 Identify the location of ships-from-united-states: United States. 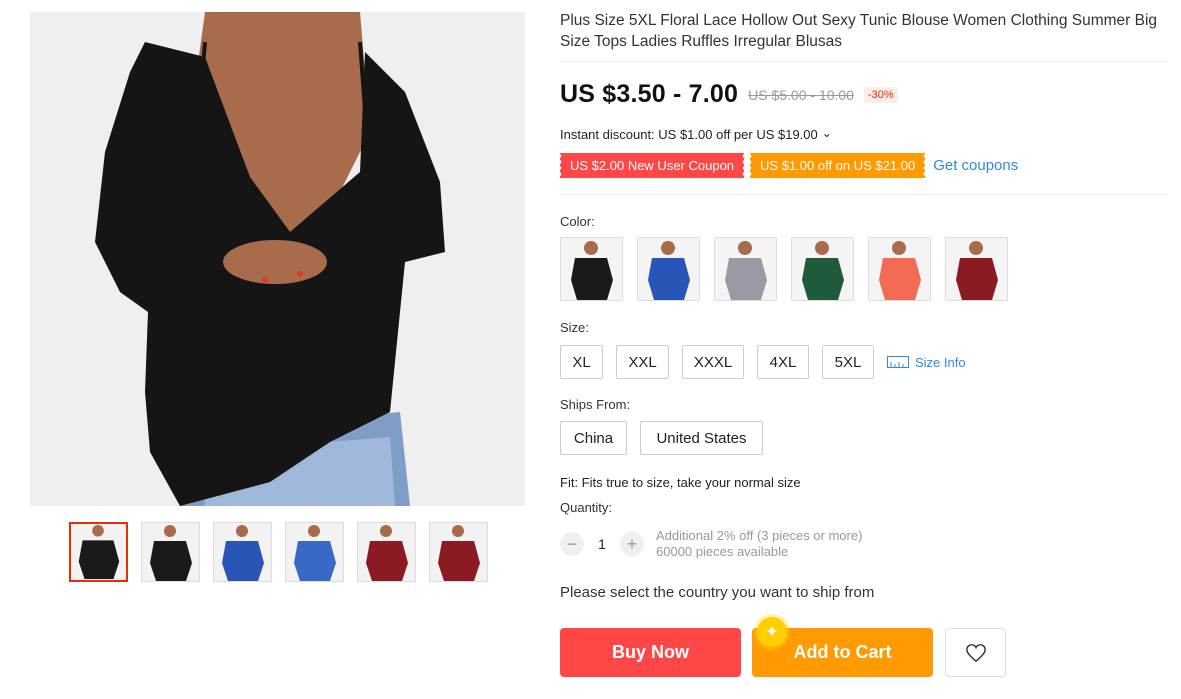
(701, 438).